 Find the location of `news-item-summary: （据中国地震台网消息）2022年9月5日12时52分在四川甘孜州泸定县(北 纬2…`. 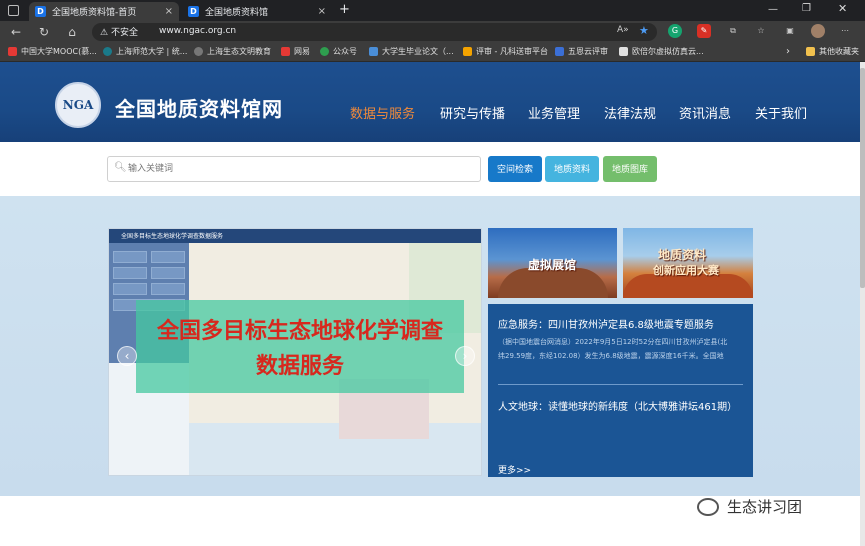

news-item-summary: （据中国地震台网消息）2022年9月5日12时52分在四川甘孜州泸定县(北 纬2… is located at coordinates (623, 349).